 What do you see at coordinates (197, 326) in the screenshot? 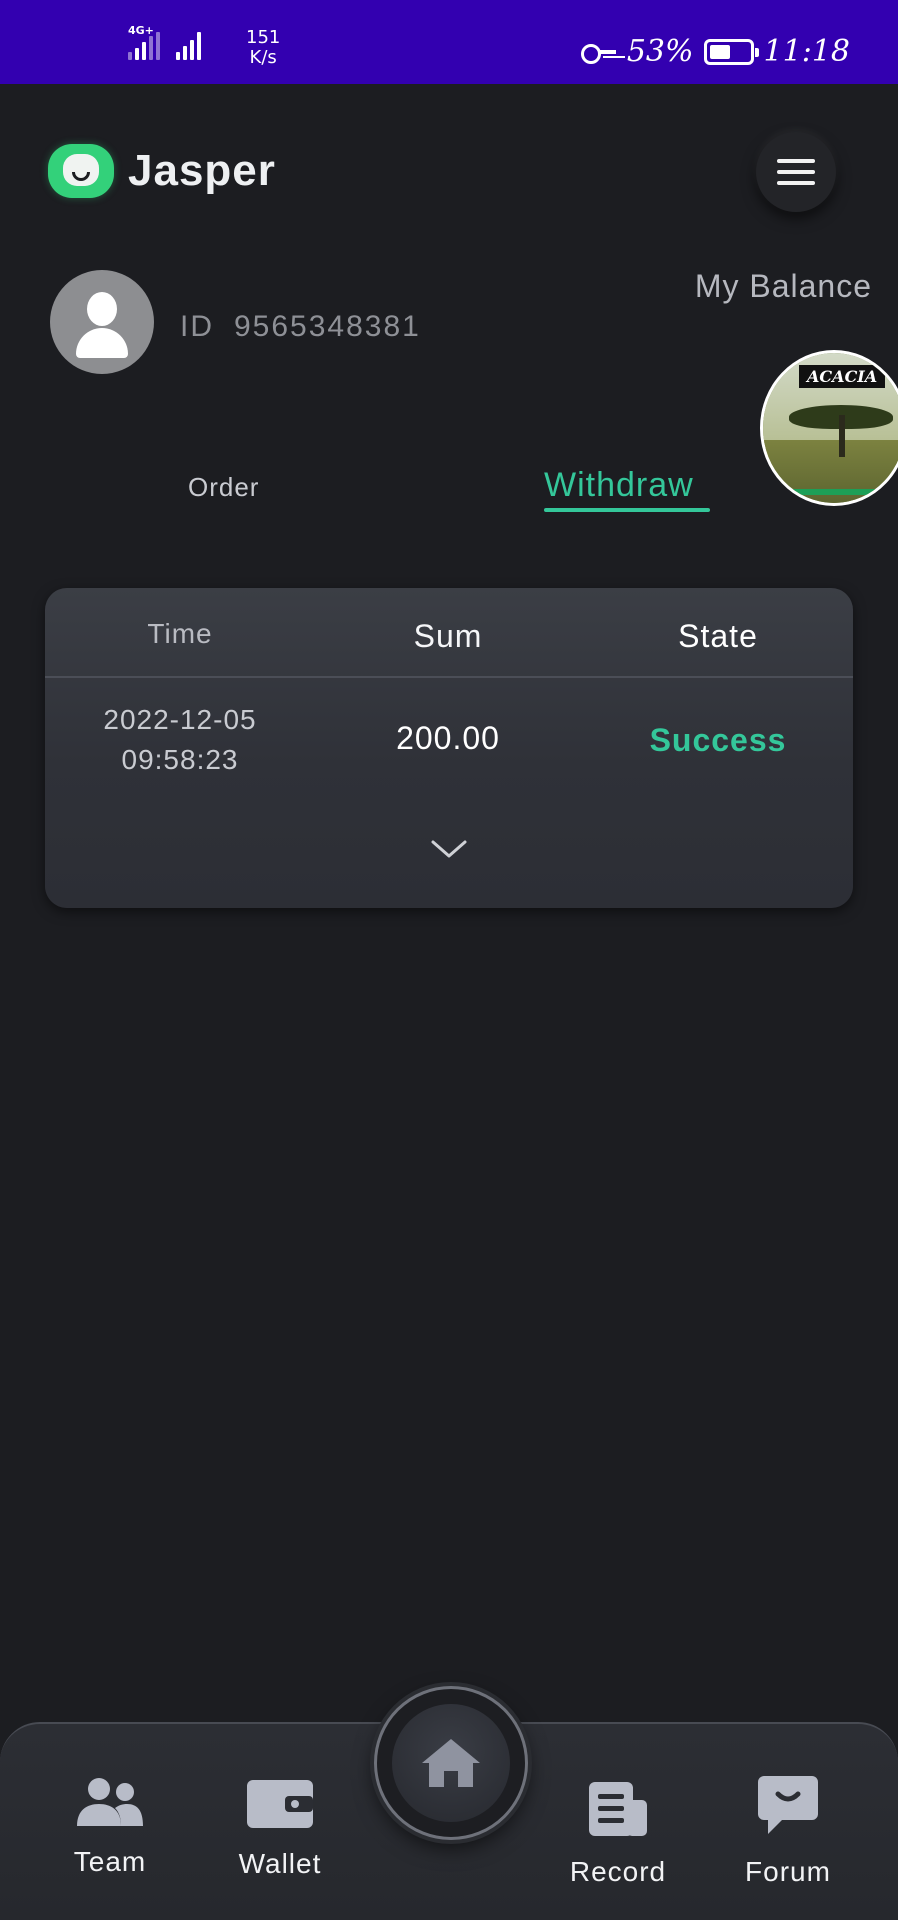
I see `user-id-label: ID` at bounding box center [197, 326].